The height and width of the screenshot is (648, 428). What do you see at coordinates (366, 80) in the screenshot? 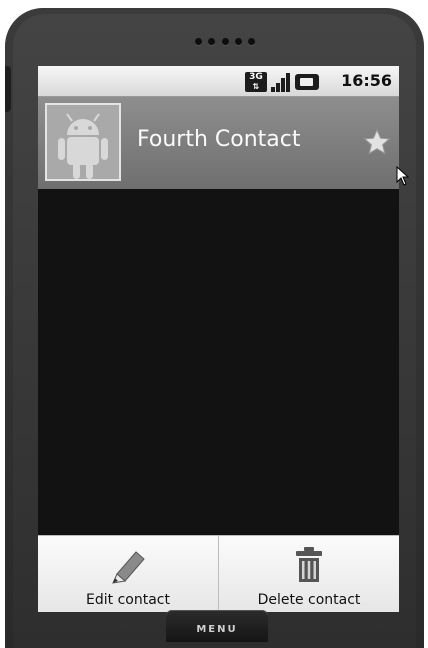
I see `status-time: 16:56` at bounding box center [366, 80].